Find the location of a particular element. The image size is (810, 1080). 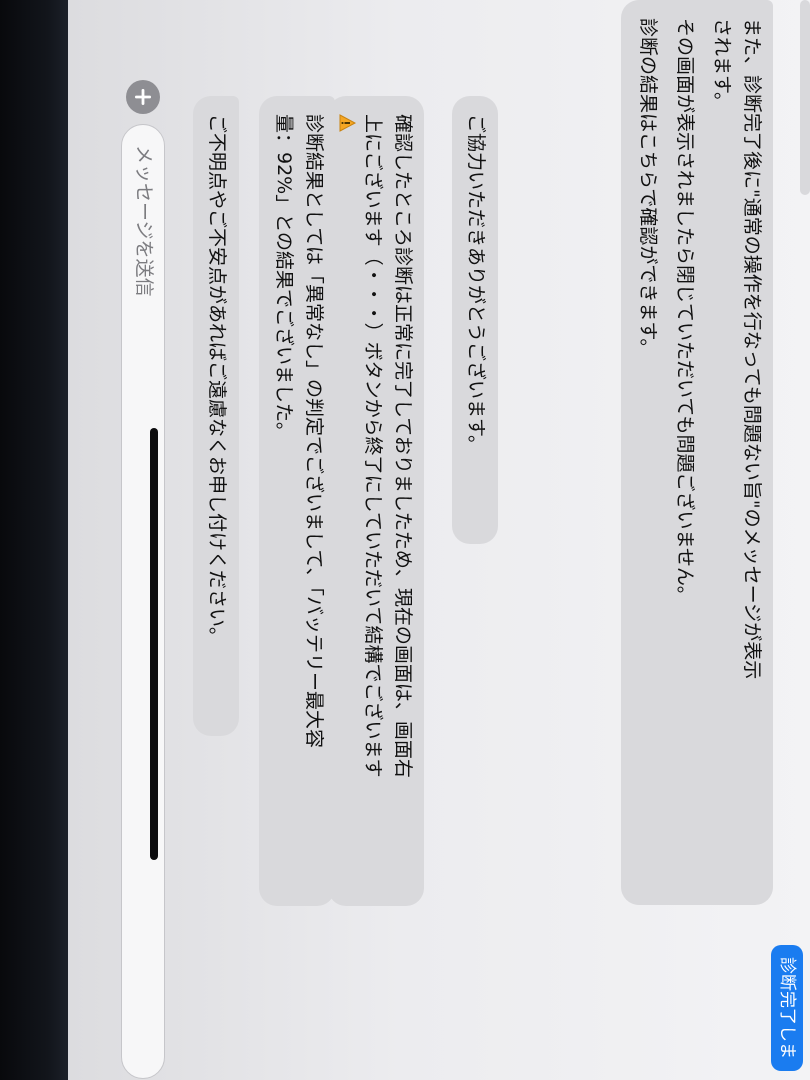

message-bubble-closing: ご不明点やご不安点があればご遠慮なくお申し付けください。 is located at coordinates (216, 416).